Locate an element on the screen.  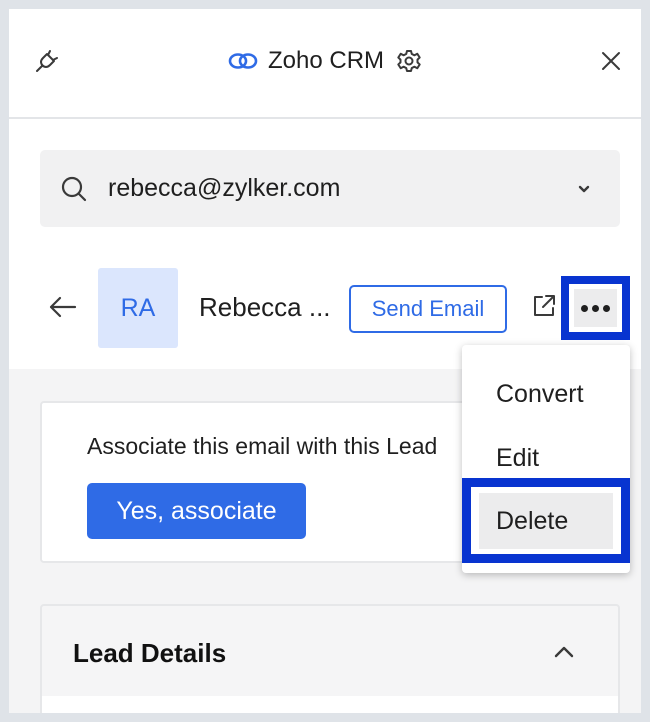
associate-text: Associate this email with this Lead is located at coordinates (262, 446).